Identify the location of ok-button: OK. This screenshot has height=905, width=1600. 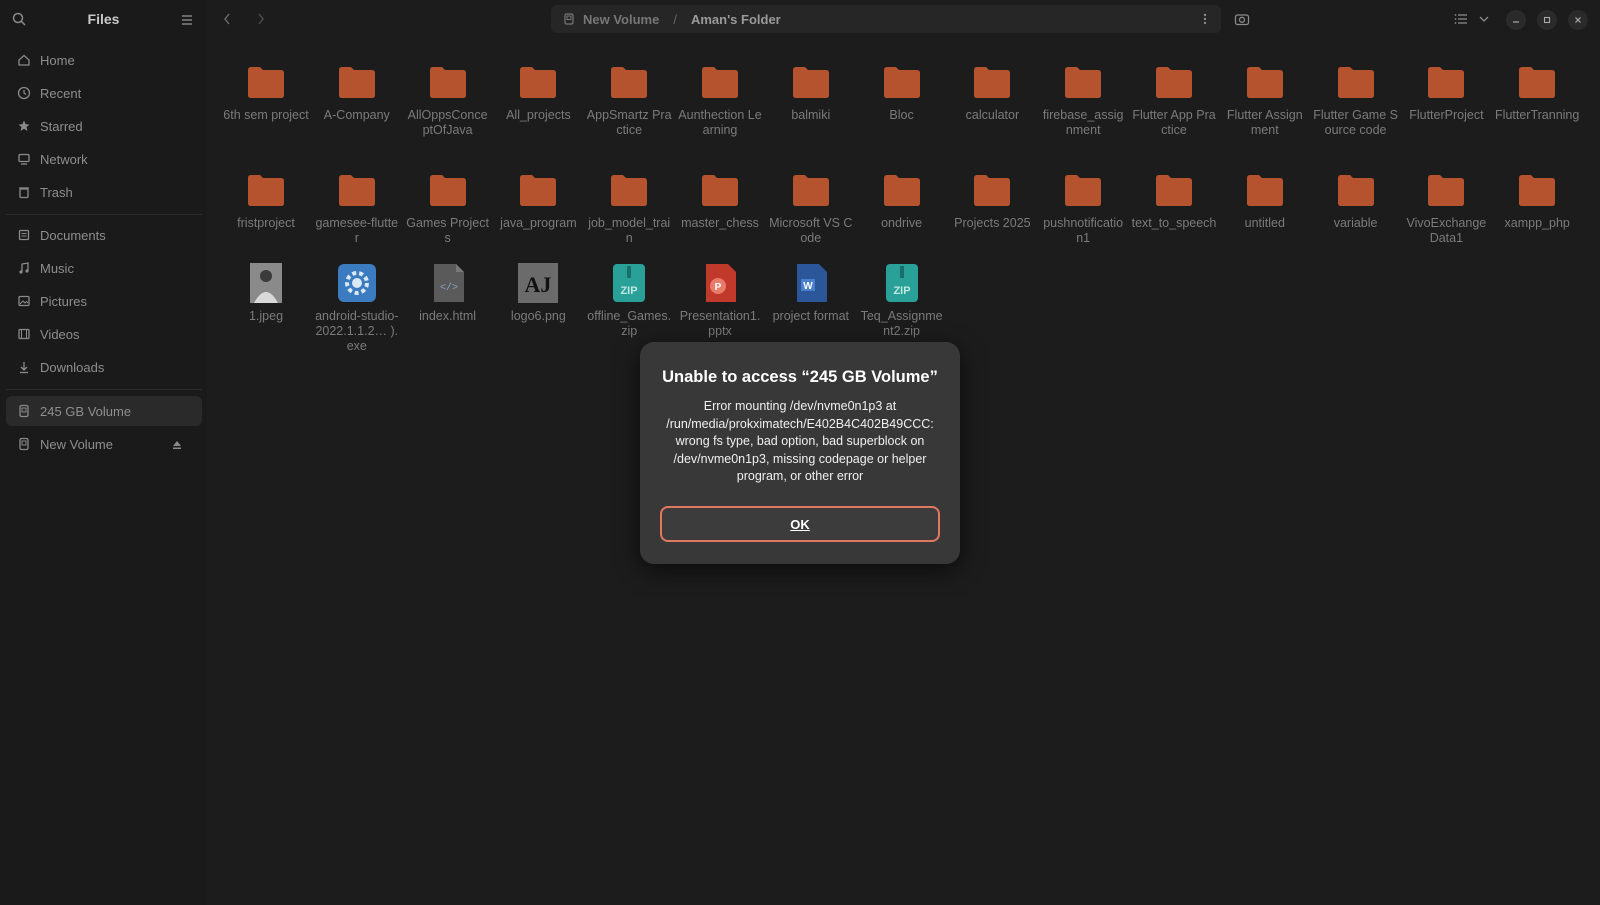
(800, 524).